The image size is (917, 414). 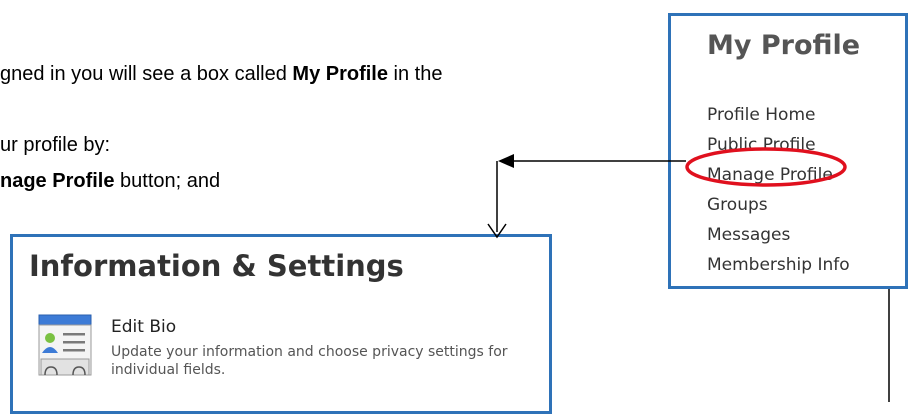 I want to click on arrow-head-left, so click(x=506, y=161).